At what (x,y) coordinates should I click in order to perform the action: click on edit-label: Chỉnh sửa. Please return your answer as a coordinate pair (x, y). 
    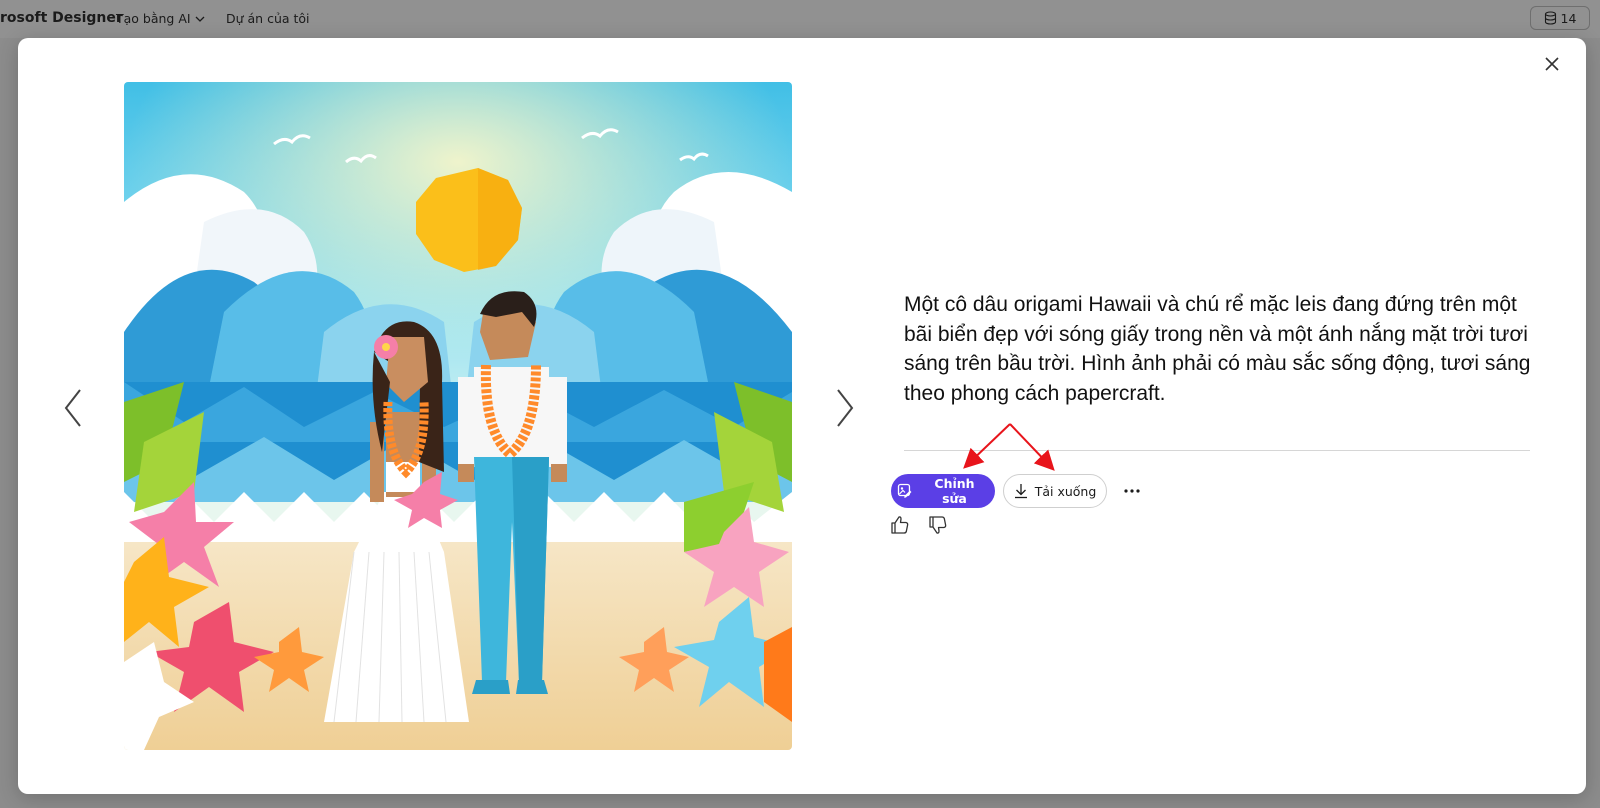
    Looking at the image, I should click on (954, 491).